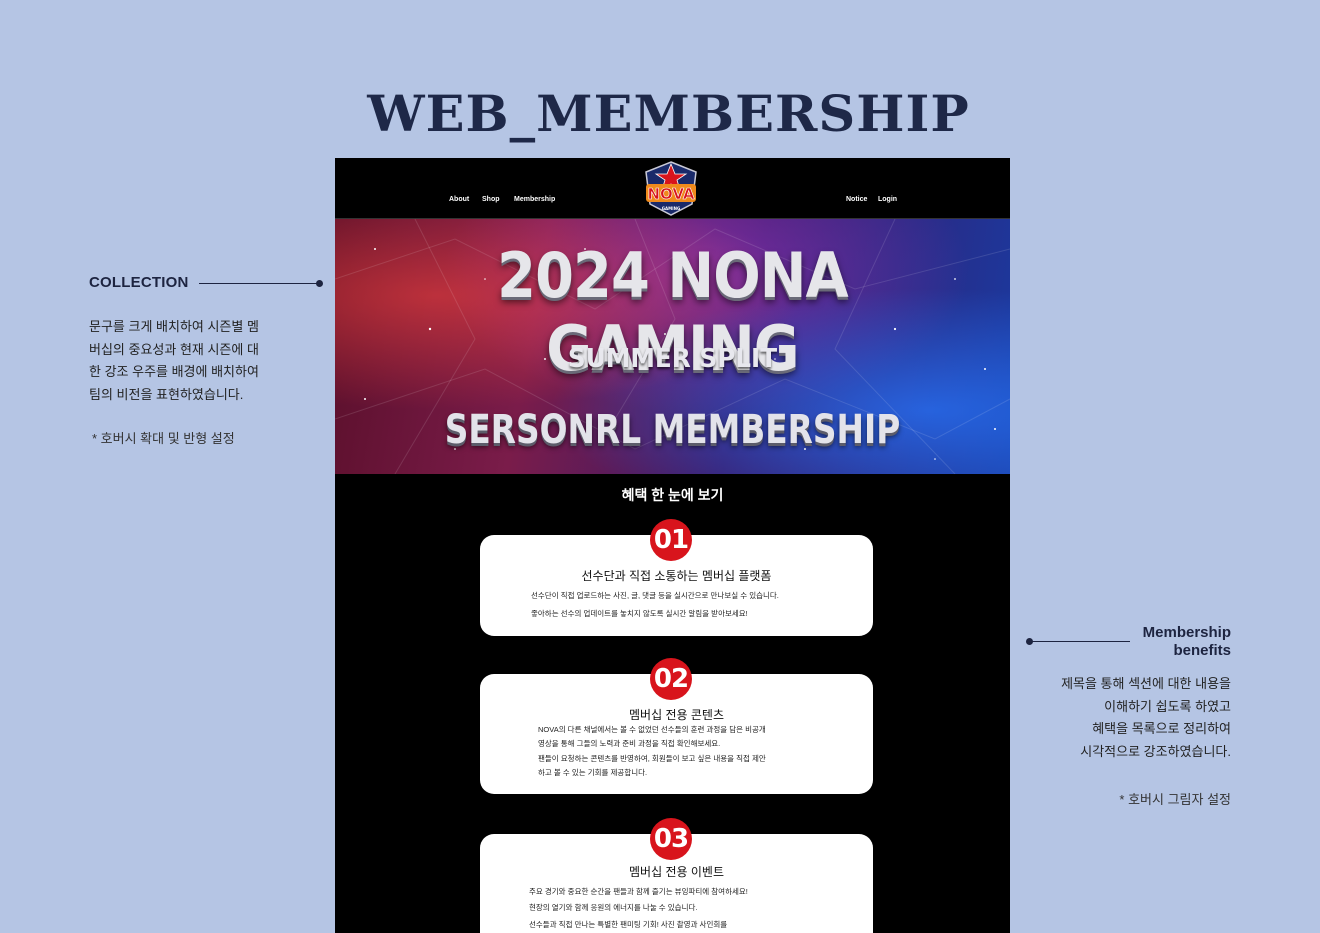 This screenshot has width=1320, height=933. What do you see at coordinates (593, 772) in the screenshot?
I see `benefit-line: 하고 볼 수 있는 기회를 제공합니다.` at bounding box center [593, 772].